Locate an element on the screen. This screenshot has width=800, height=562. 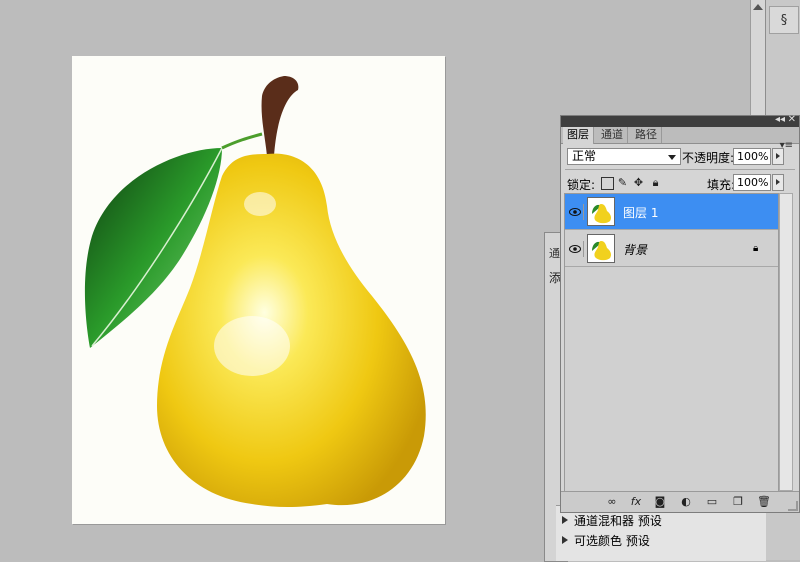
tab-channels: 通道 is located at coordinates (612, 135).